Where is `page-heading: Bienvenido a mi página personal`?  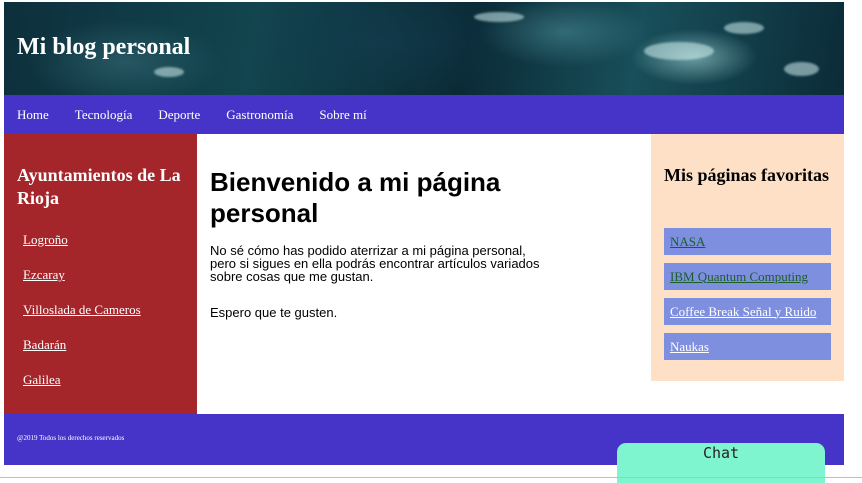
page-heading: Bienvenido a mi página personal is located at coordinates (355, 197).